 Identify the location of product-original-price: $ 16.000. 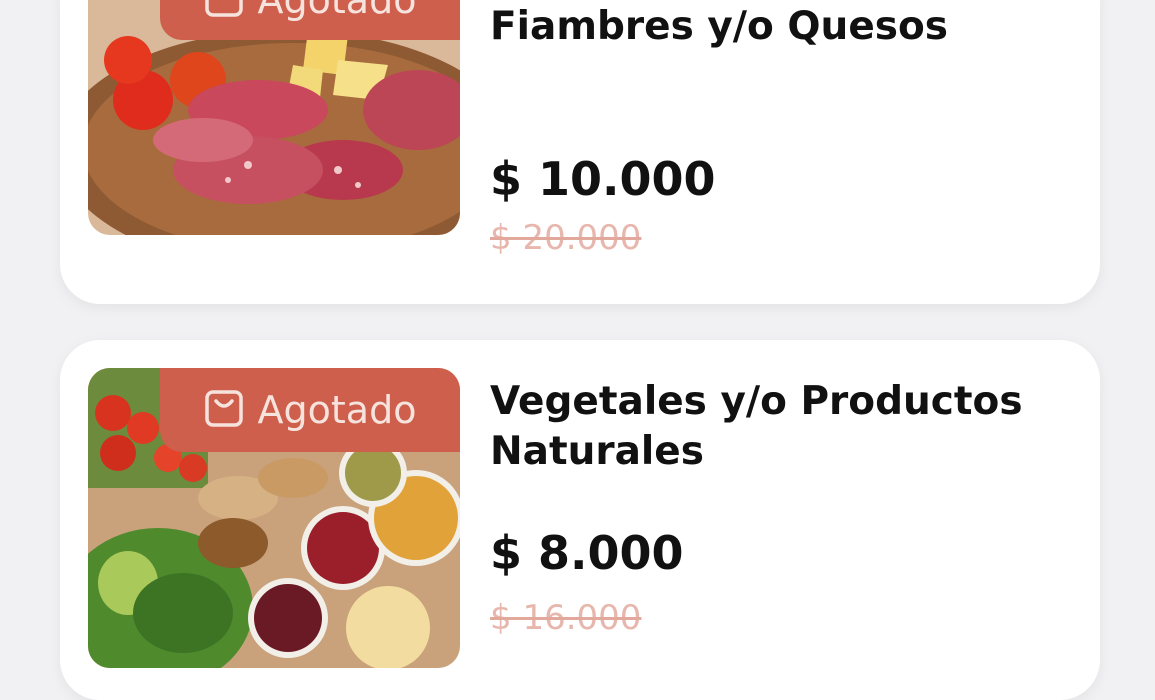
(566, 618).